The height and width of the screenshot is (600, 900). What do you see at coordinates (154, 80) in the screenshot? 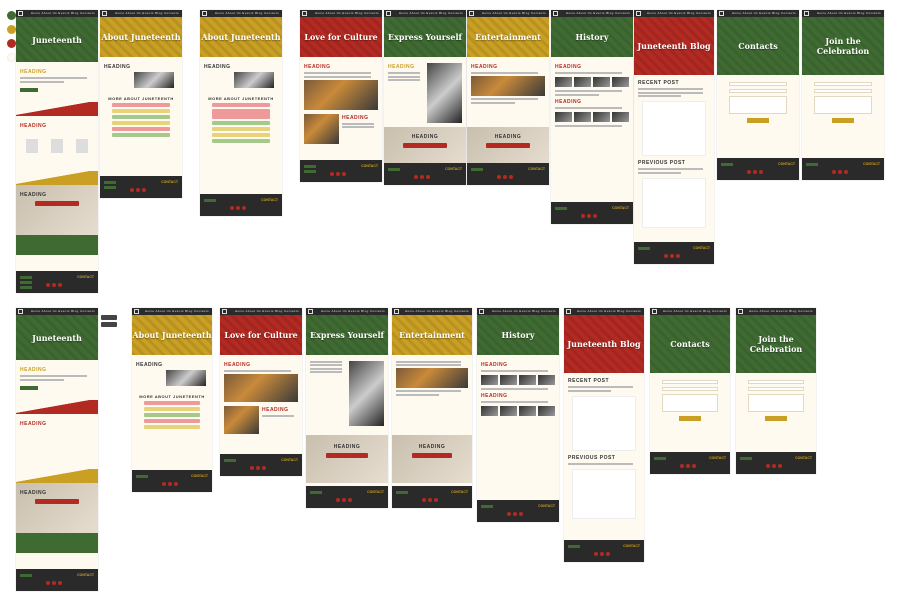
I see `about-image` at bounding box center [154, 80].